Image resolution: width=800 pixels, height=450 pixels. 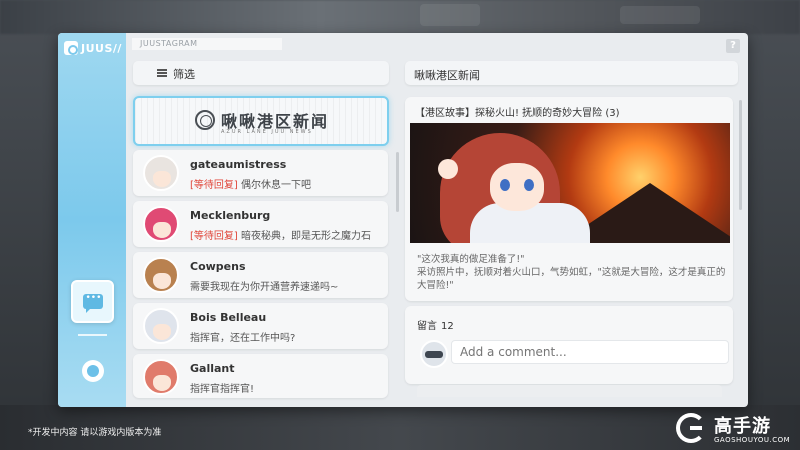 What do you see at coordinates (205, 120) in the screenshot?
I see `news-seal-icon` at bounding box center [205, 120].